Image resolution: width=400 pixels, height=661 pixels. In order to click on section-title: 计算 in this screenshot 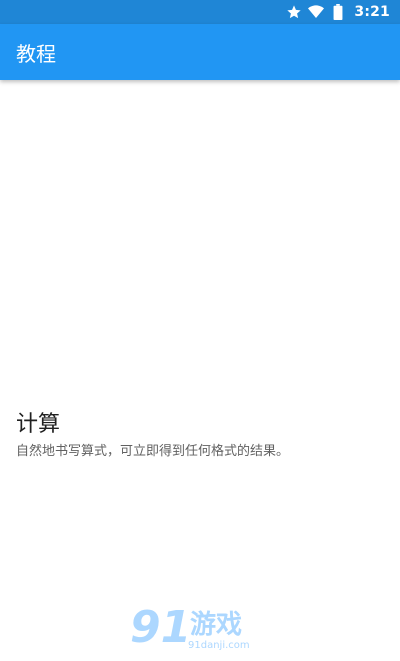, I will do `click(38, 424)`.